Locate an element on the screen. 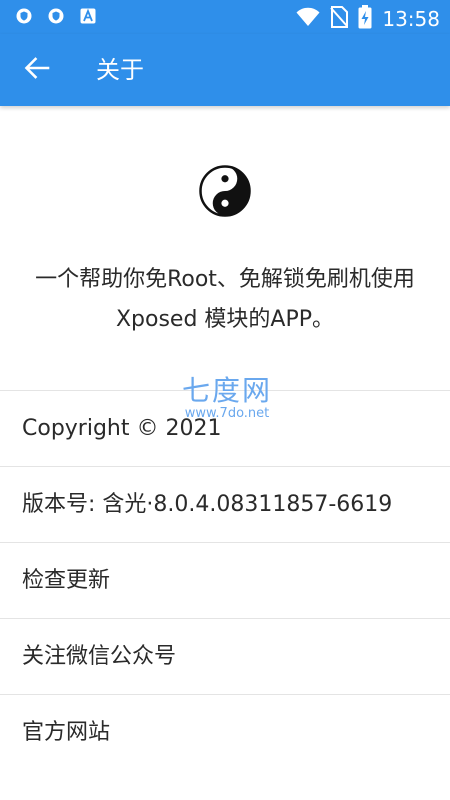  list-item-label: 版本号: 含光·8.0.4.08311857-6619 is located at coordinates (207, 504).